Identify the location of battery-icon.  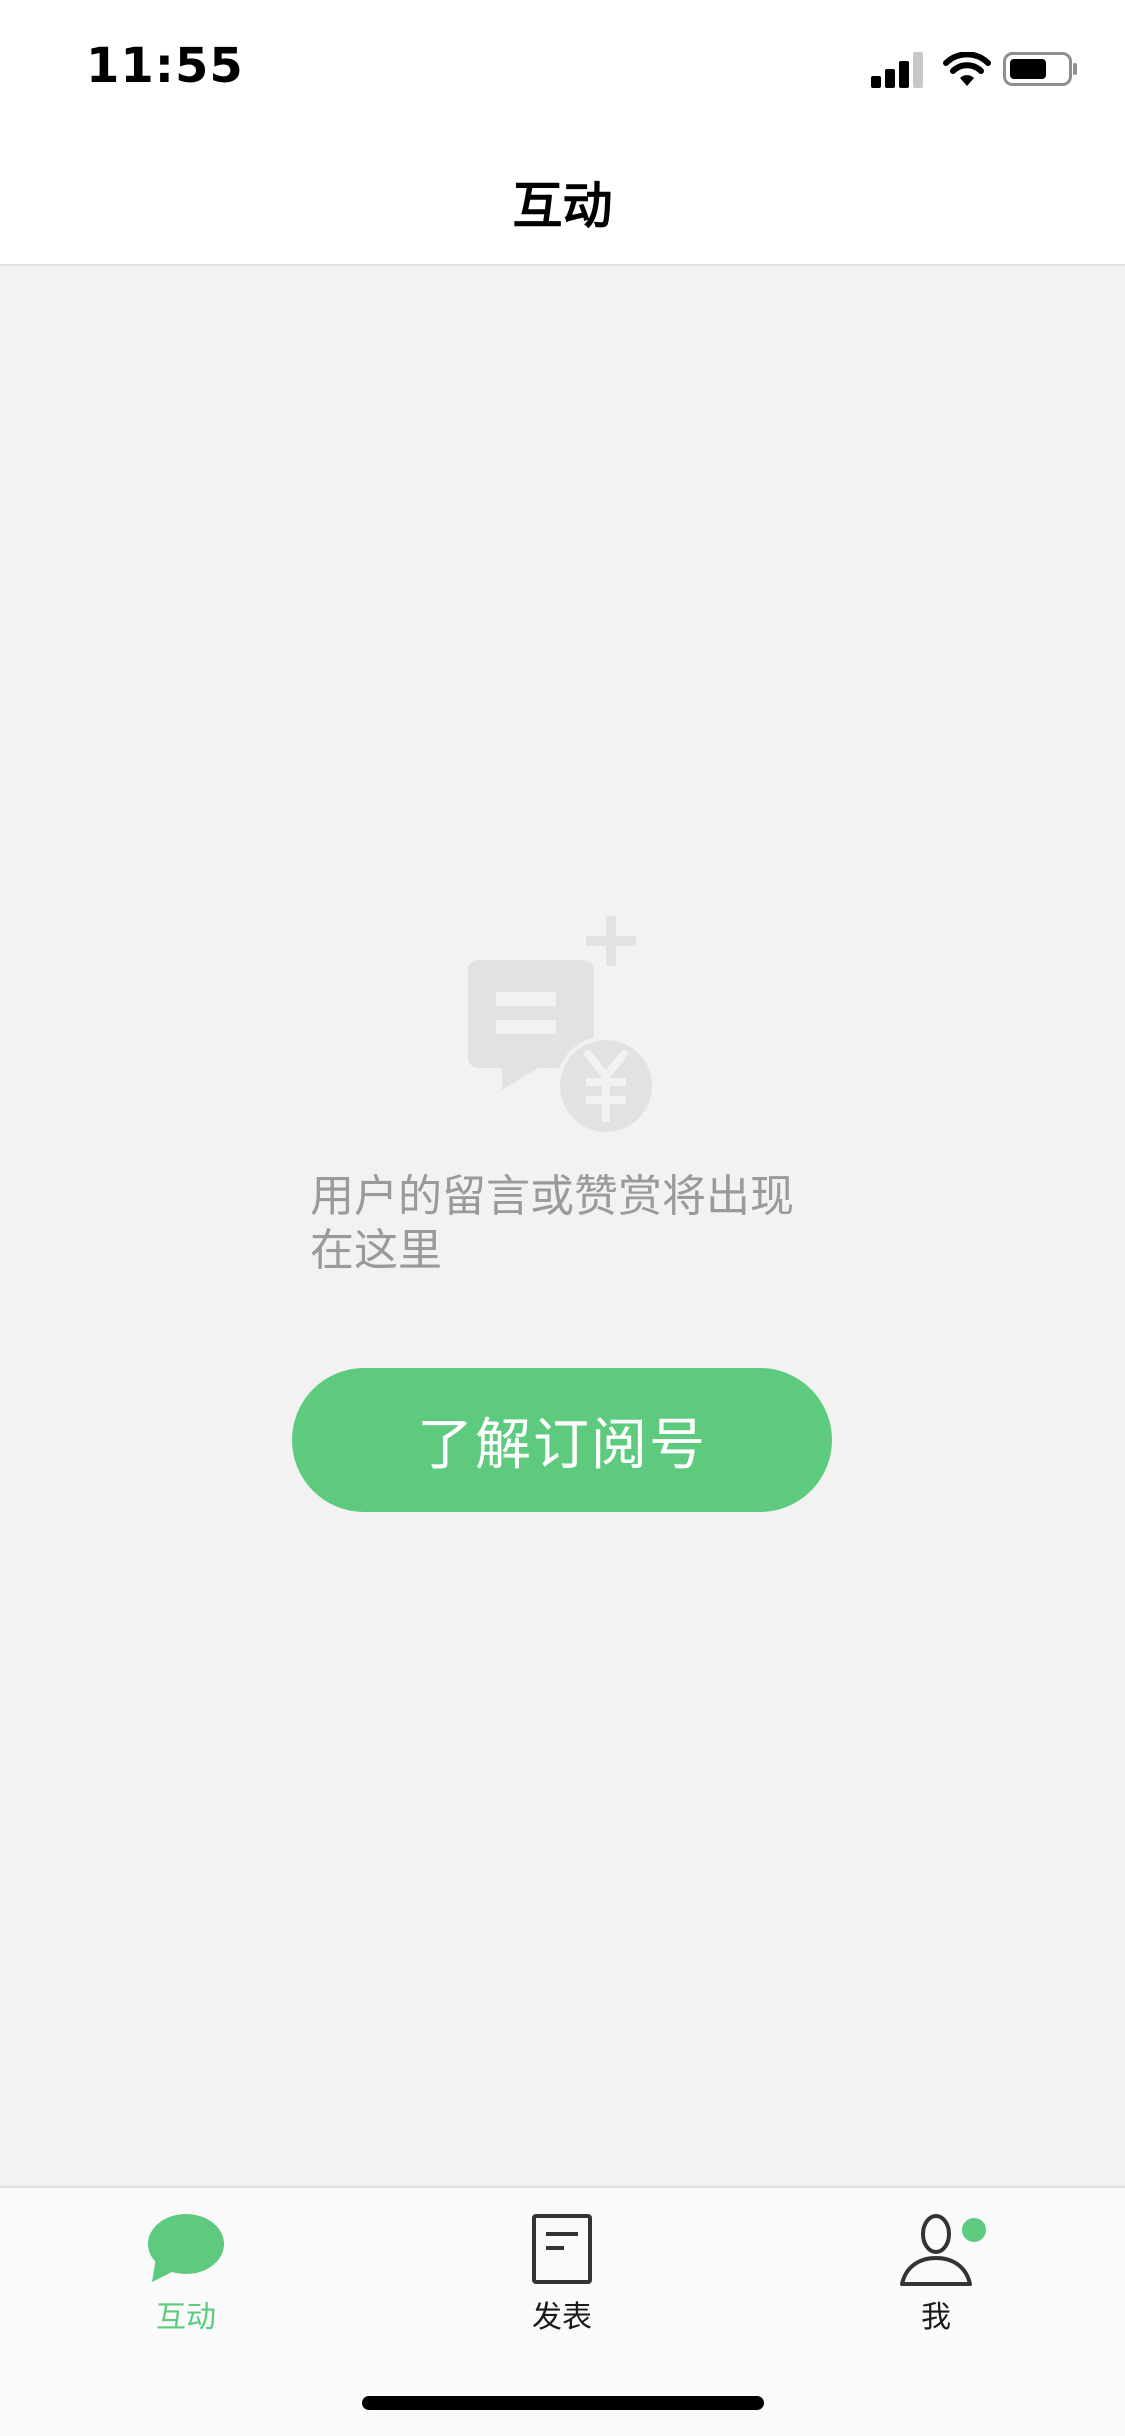
(1040, 69).